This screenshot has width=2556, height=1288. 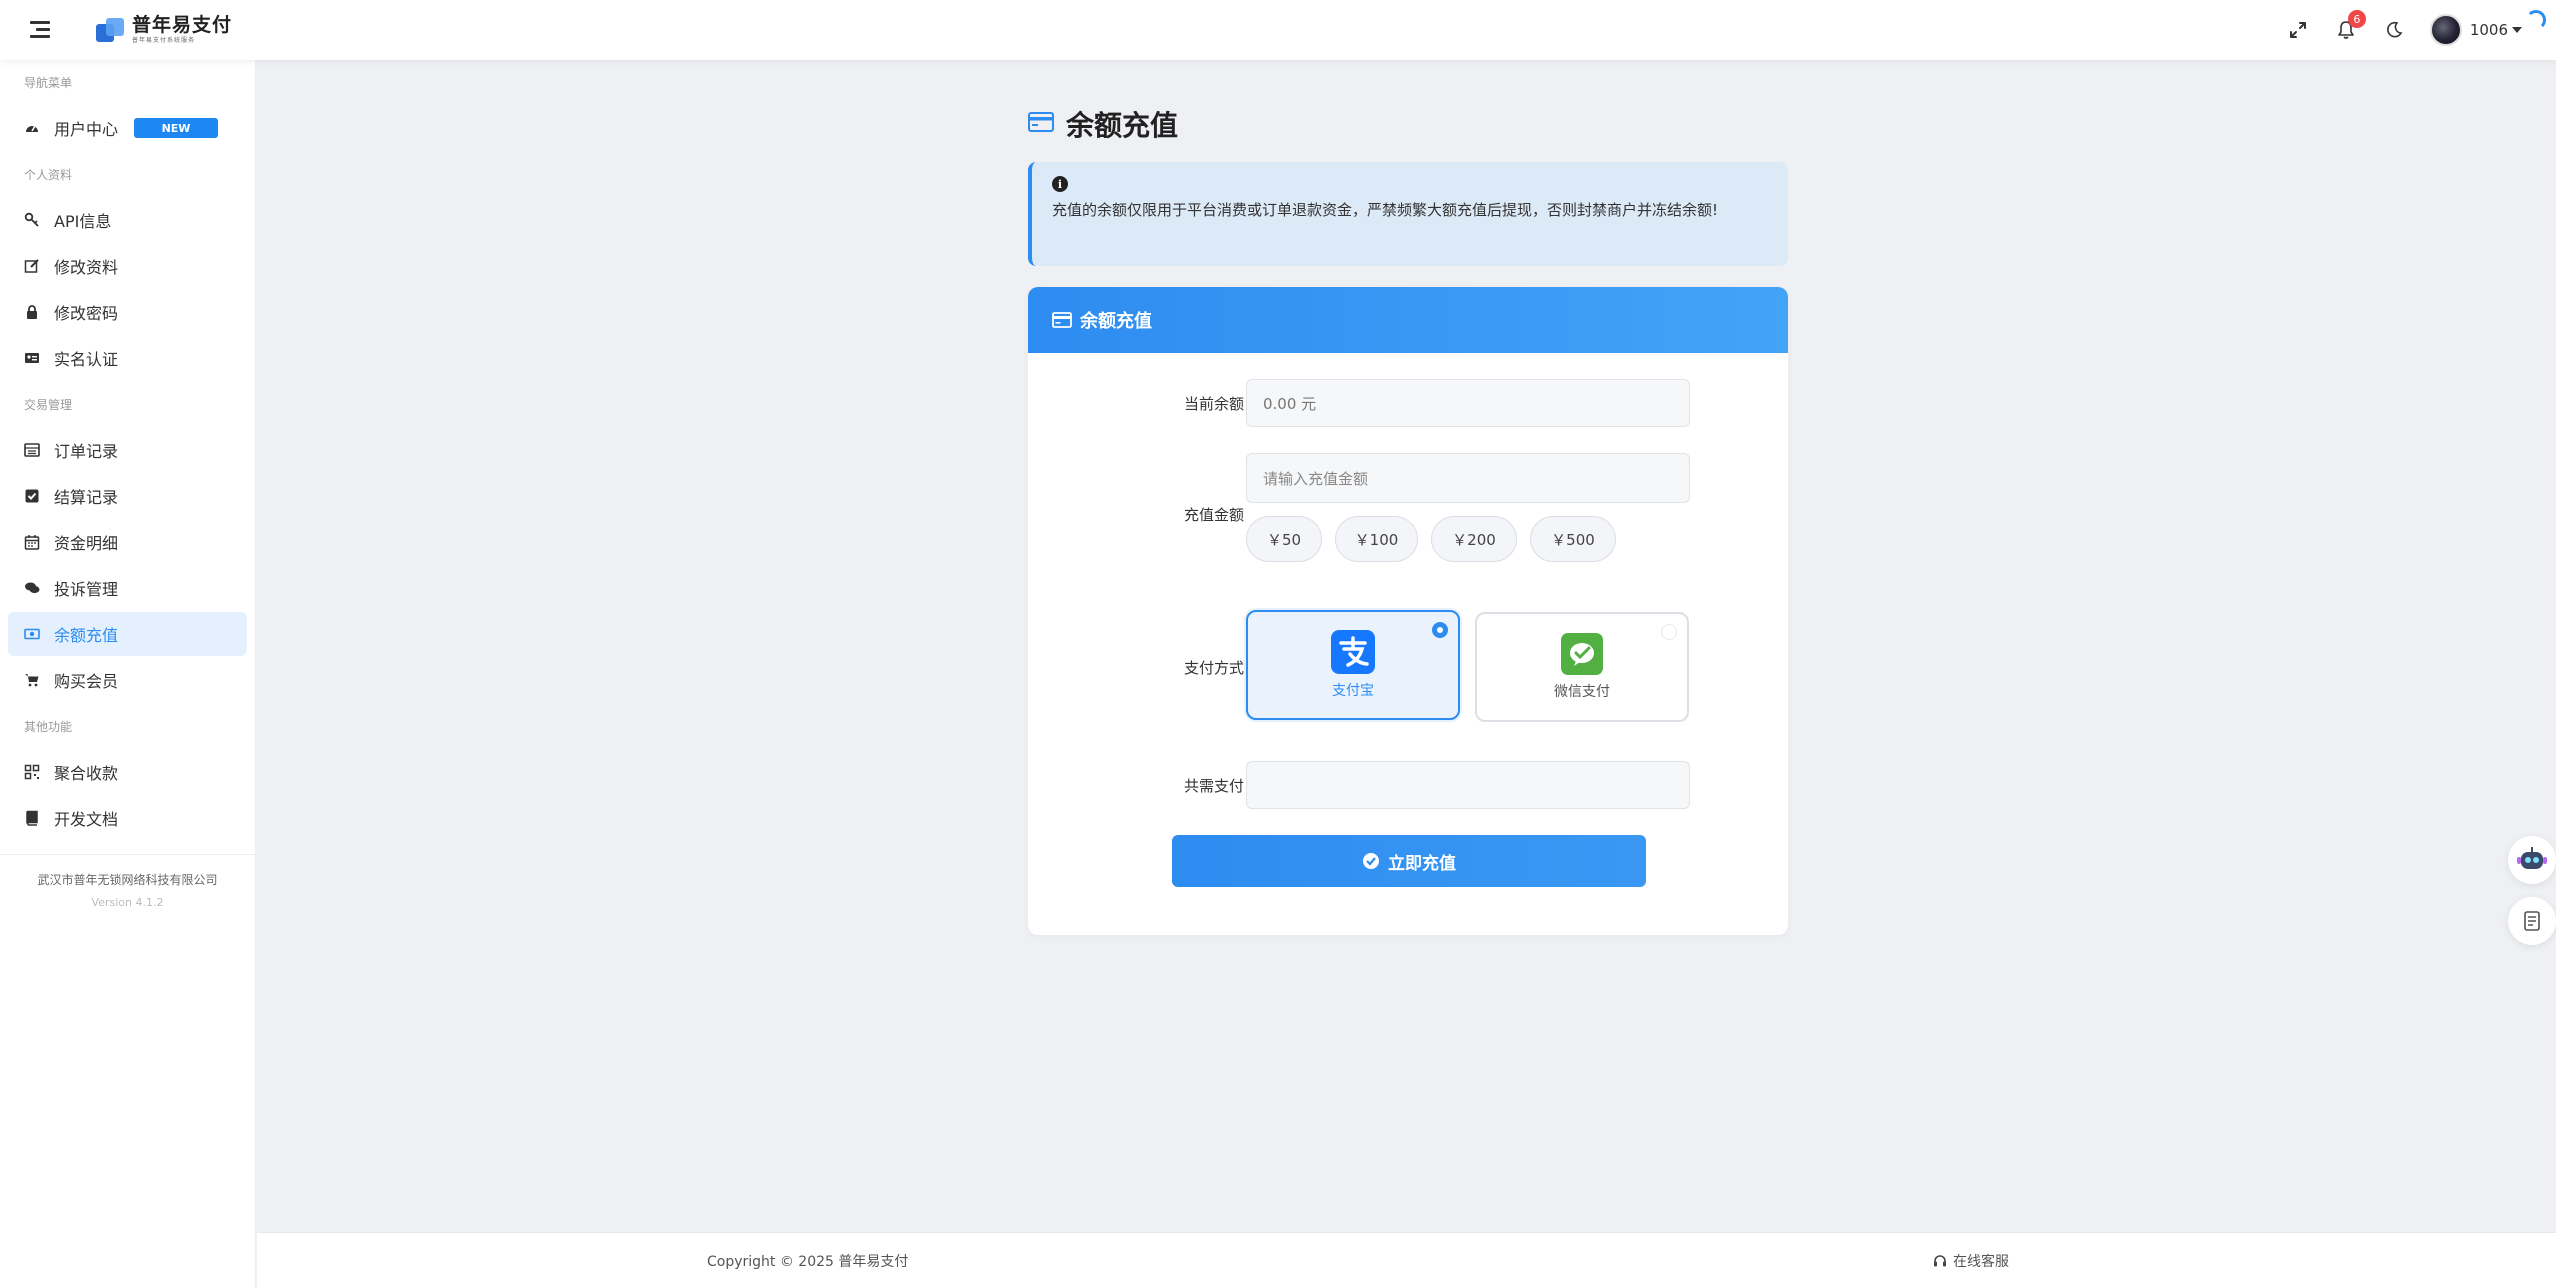 I want to click on quick-amount-200: ￥200, so click(x=1474, y=539).